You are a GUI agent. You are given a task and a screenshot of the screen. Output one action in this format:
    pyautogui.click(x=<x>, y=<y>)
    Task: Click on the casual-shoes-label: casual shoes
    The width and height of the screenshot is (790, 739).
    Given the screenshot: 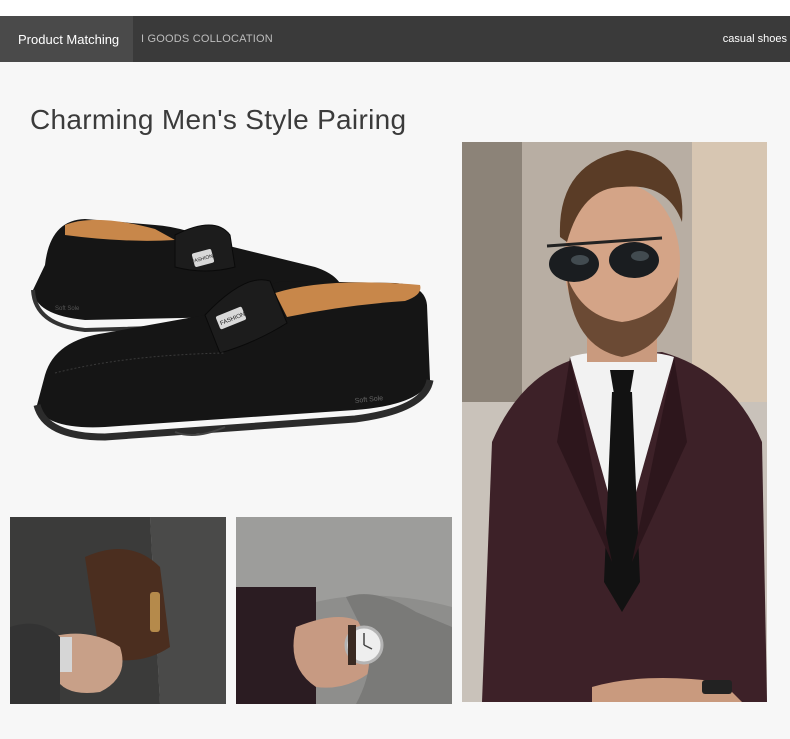 What is the action you would take?
    pyautogui.click(x=754, y=39)
    